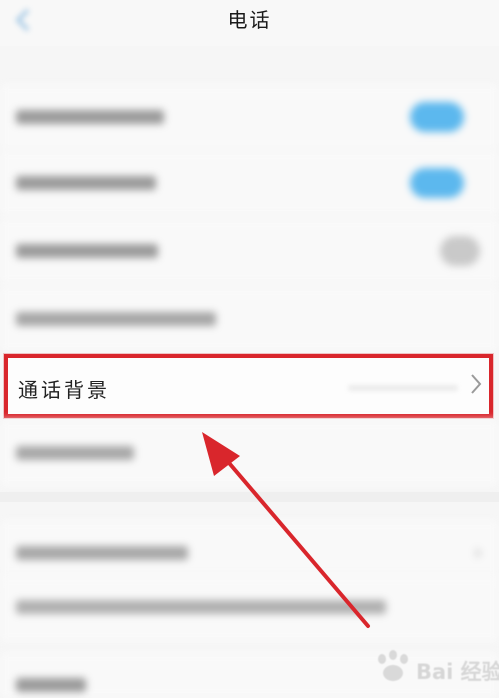 This screenshot has width=499, height=698. What do you see at coordinates (116, 319) in the screenshot?
I see `setting-row-4-text-placeholder` at bounding box center [116, 319].